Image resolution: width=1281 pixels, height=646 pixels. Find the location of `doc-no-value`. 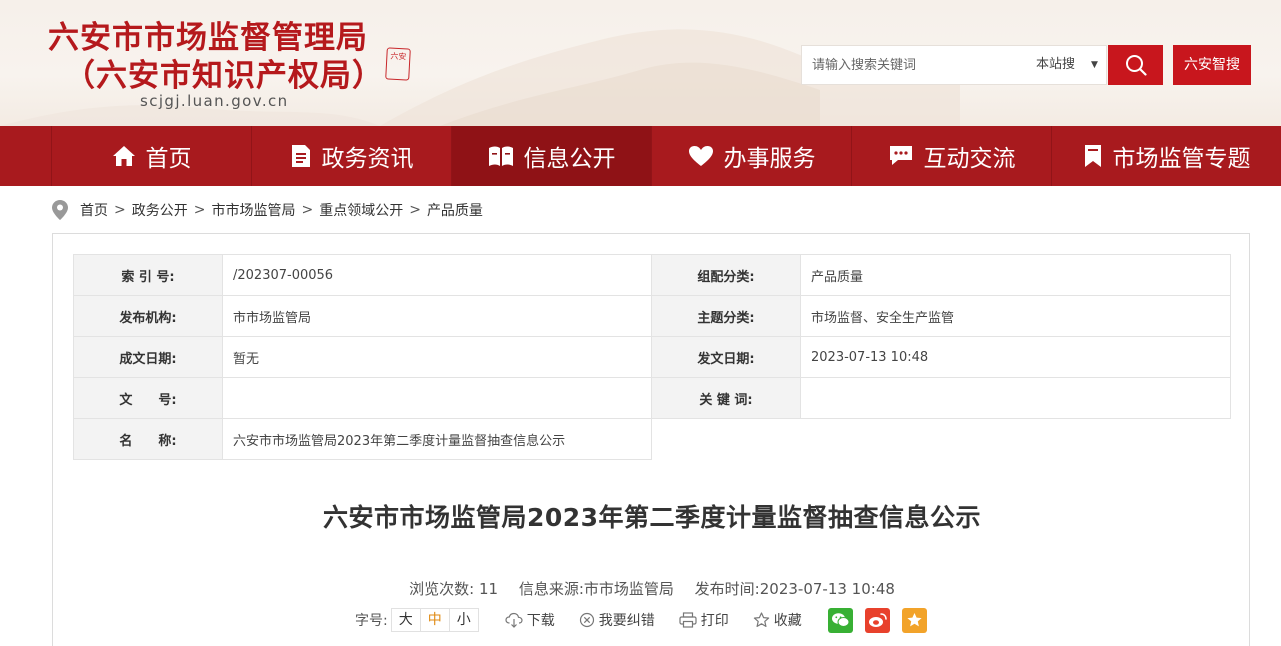

doc-no-value is located at coordinates (437, 398).